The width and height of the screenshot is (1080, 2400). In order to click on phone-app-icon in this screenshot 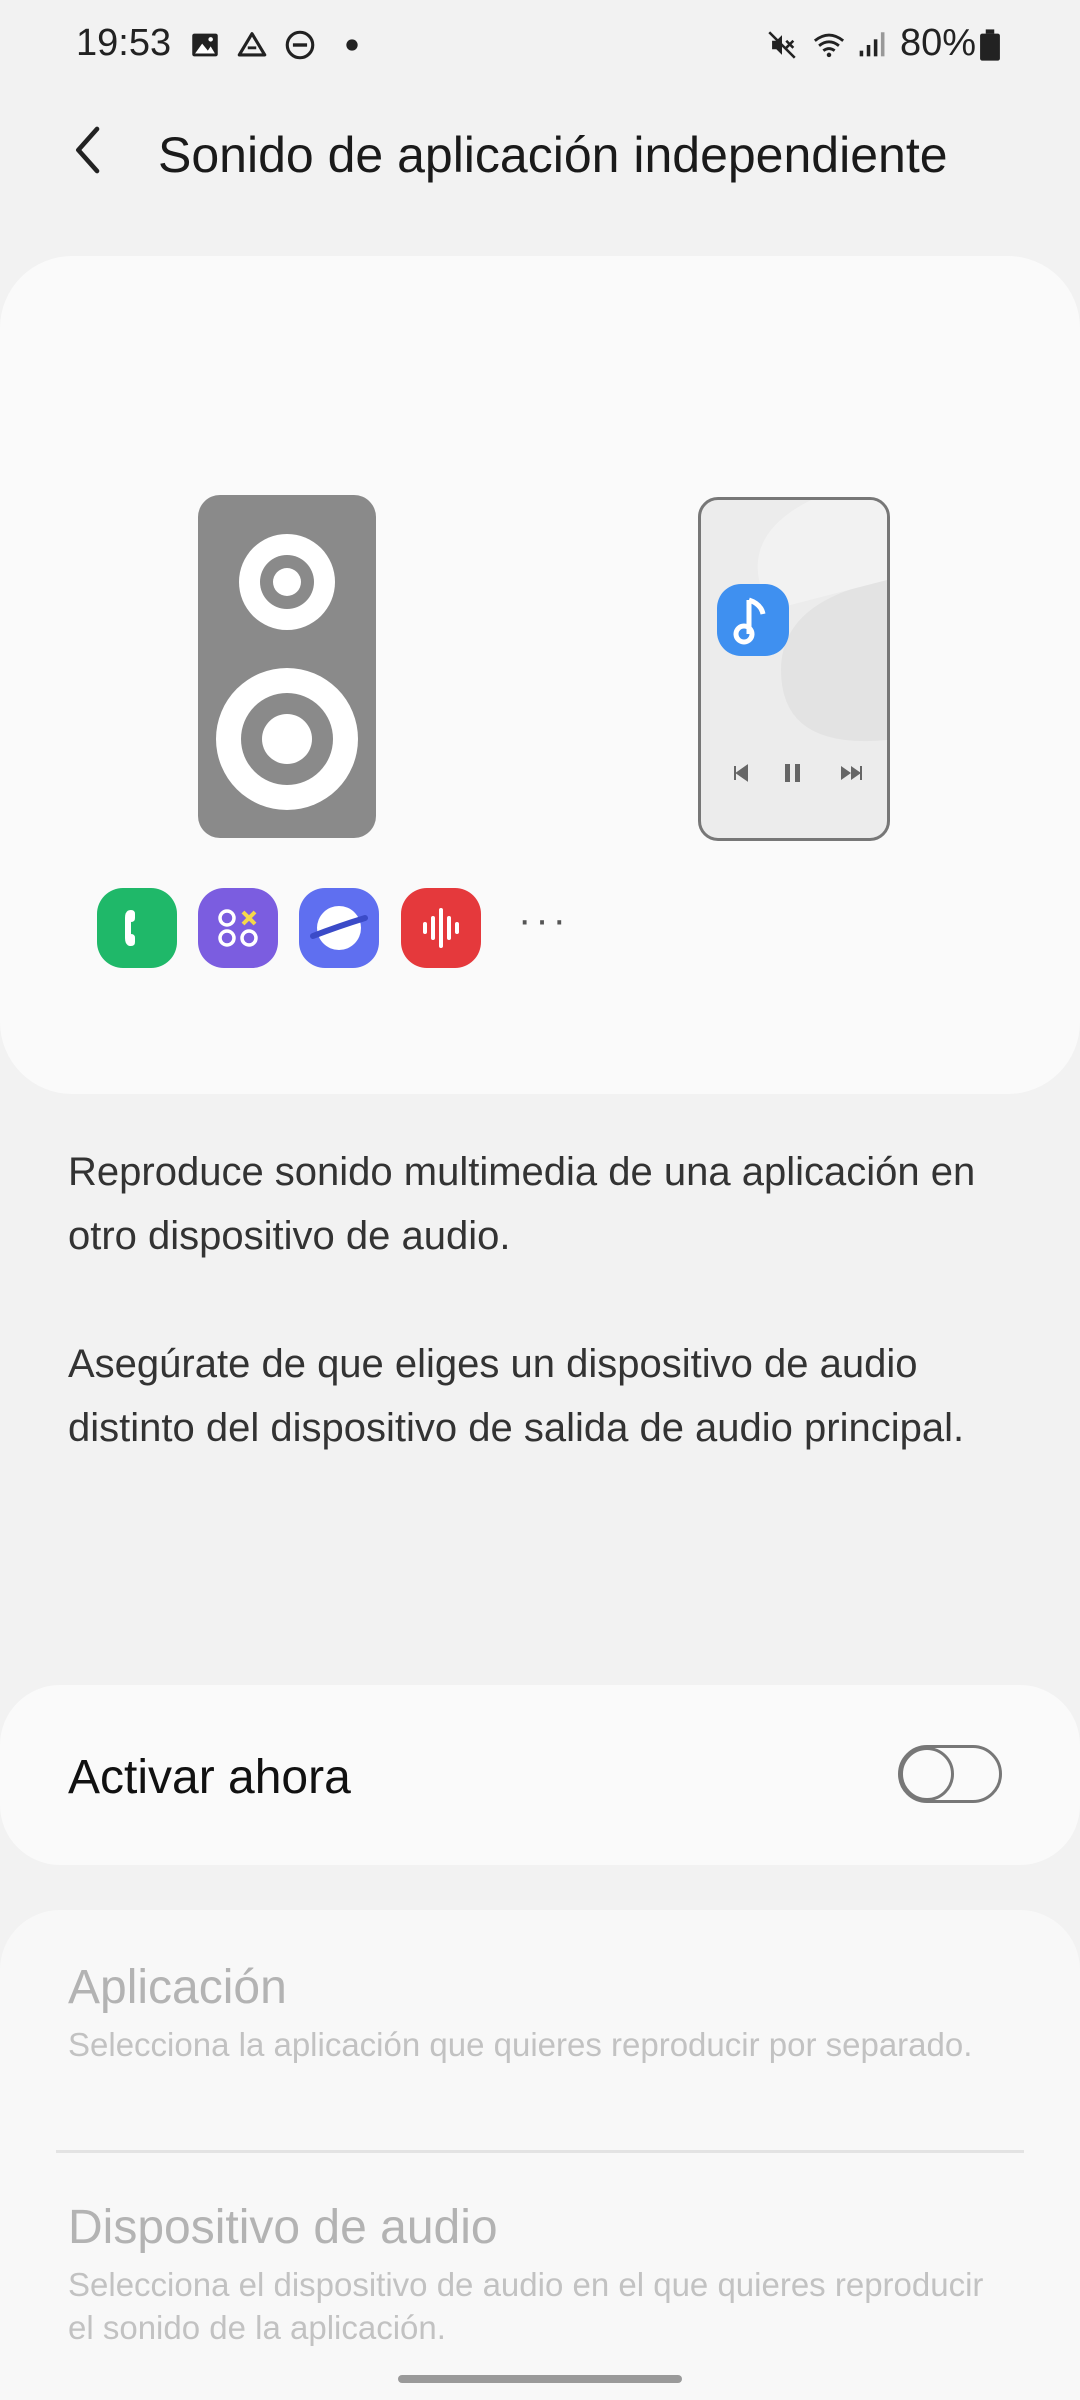, I will do `click(137, 928)`.